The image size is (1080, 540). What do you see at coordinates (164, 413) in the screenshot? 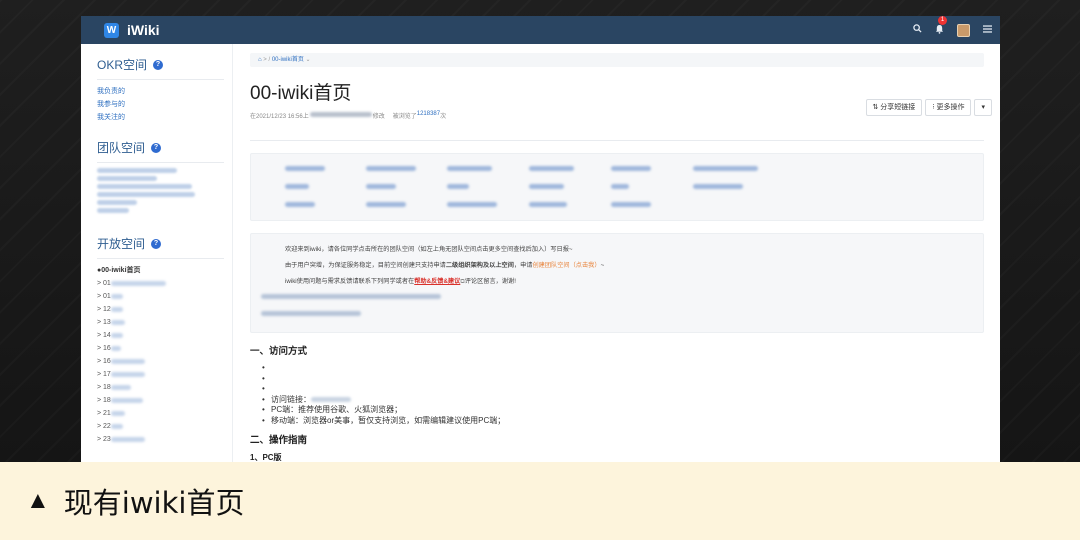
I see `tree-item: > 21` at bounding box center [164, 413].